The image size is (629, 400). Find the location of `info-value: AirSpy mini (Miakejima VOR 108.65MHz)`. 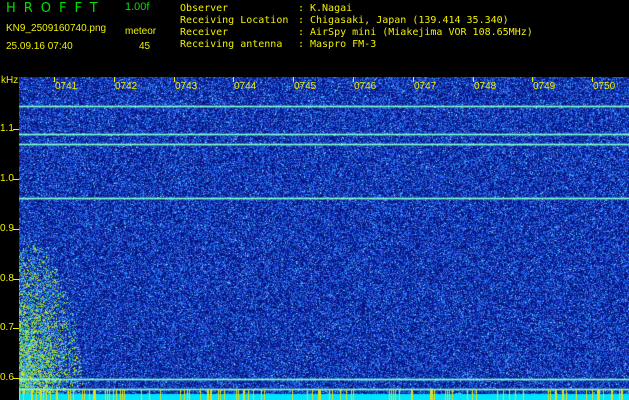

info-value: AirSpy mini (Miakejima VOR 108.65MHz) is located at coordinates (421, 32).